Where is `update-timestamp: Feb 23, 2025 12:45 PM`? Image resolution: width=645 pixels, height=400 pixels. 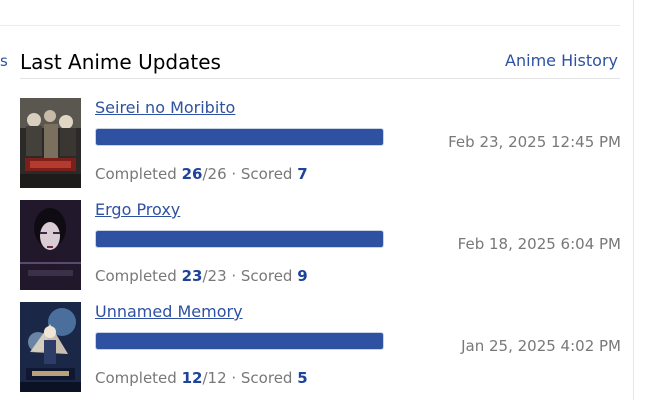
update-timestamp: Feb 23, 2025 12:45 PM is located at coordinates (534, 142).